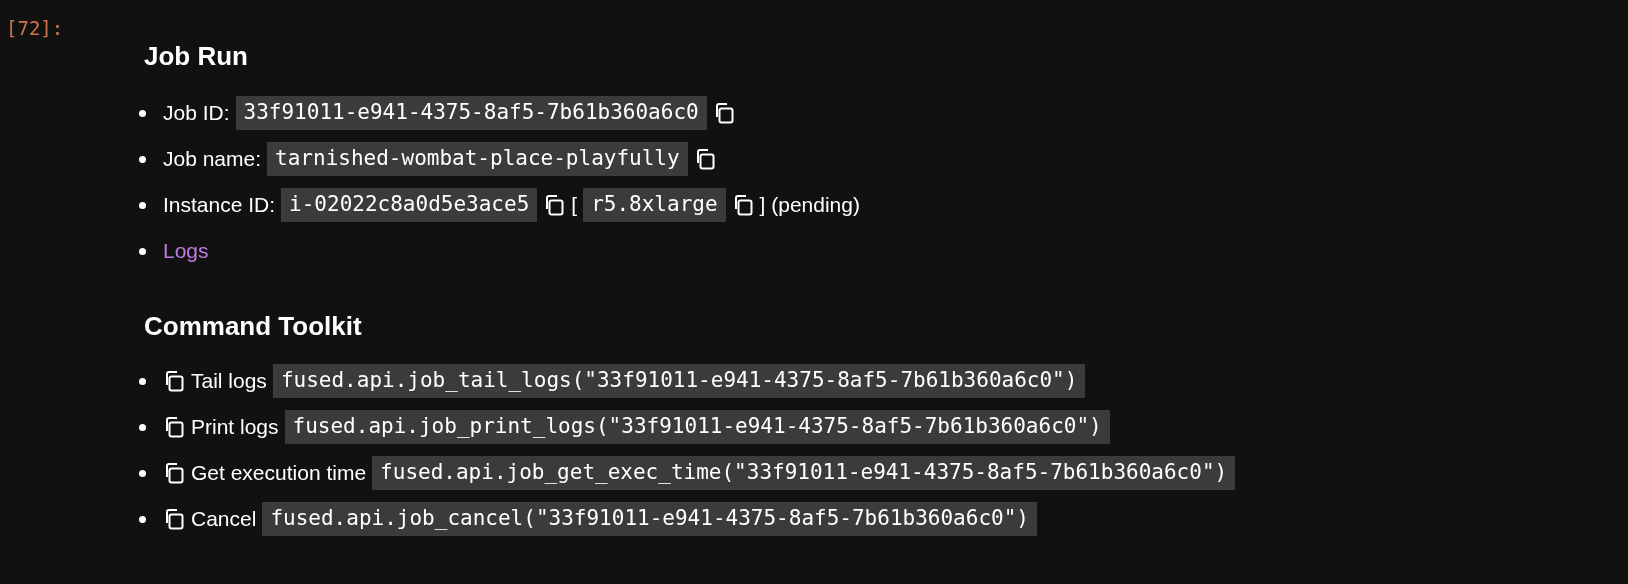 The height and width of the screenshot is (584, 1628). Describe the element at coordinates (804, 473) in the screenshot. I see `code-snippet: fused.api.job_get_exec_time("33f91011-e941-4375-8af5-7b61b360a6c0")` at that location.